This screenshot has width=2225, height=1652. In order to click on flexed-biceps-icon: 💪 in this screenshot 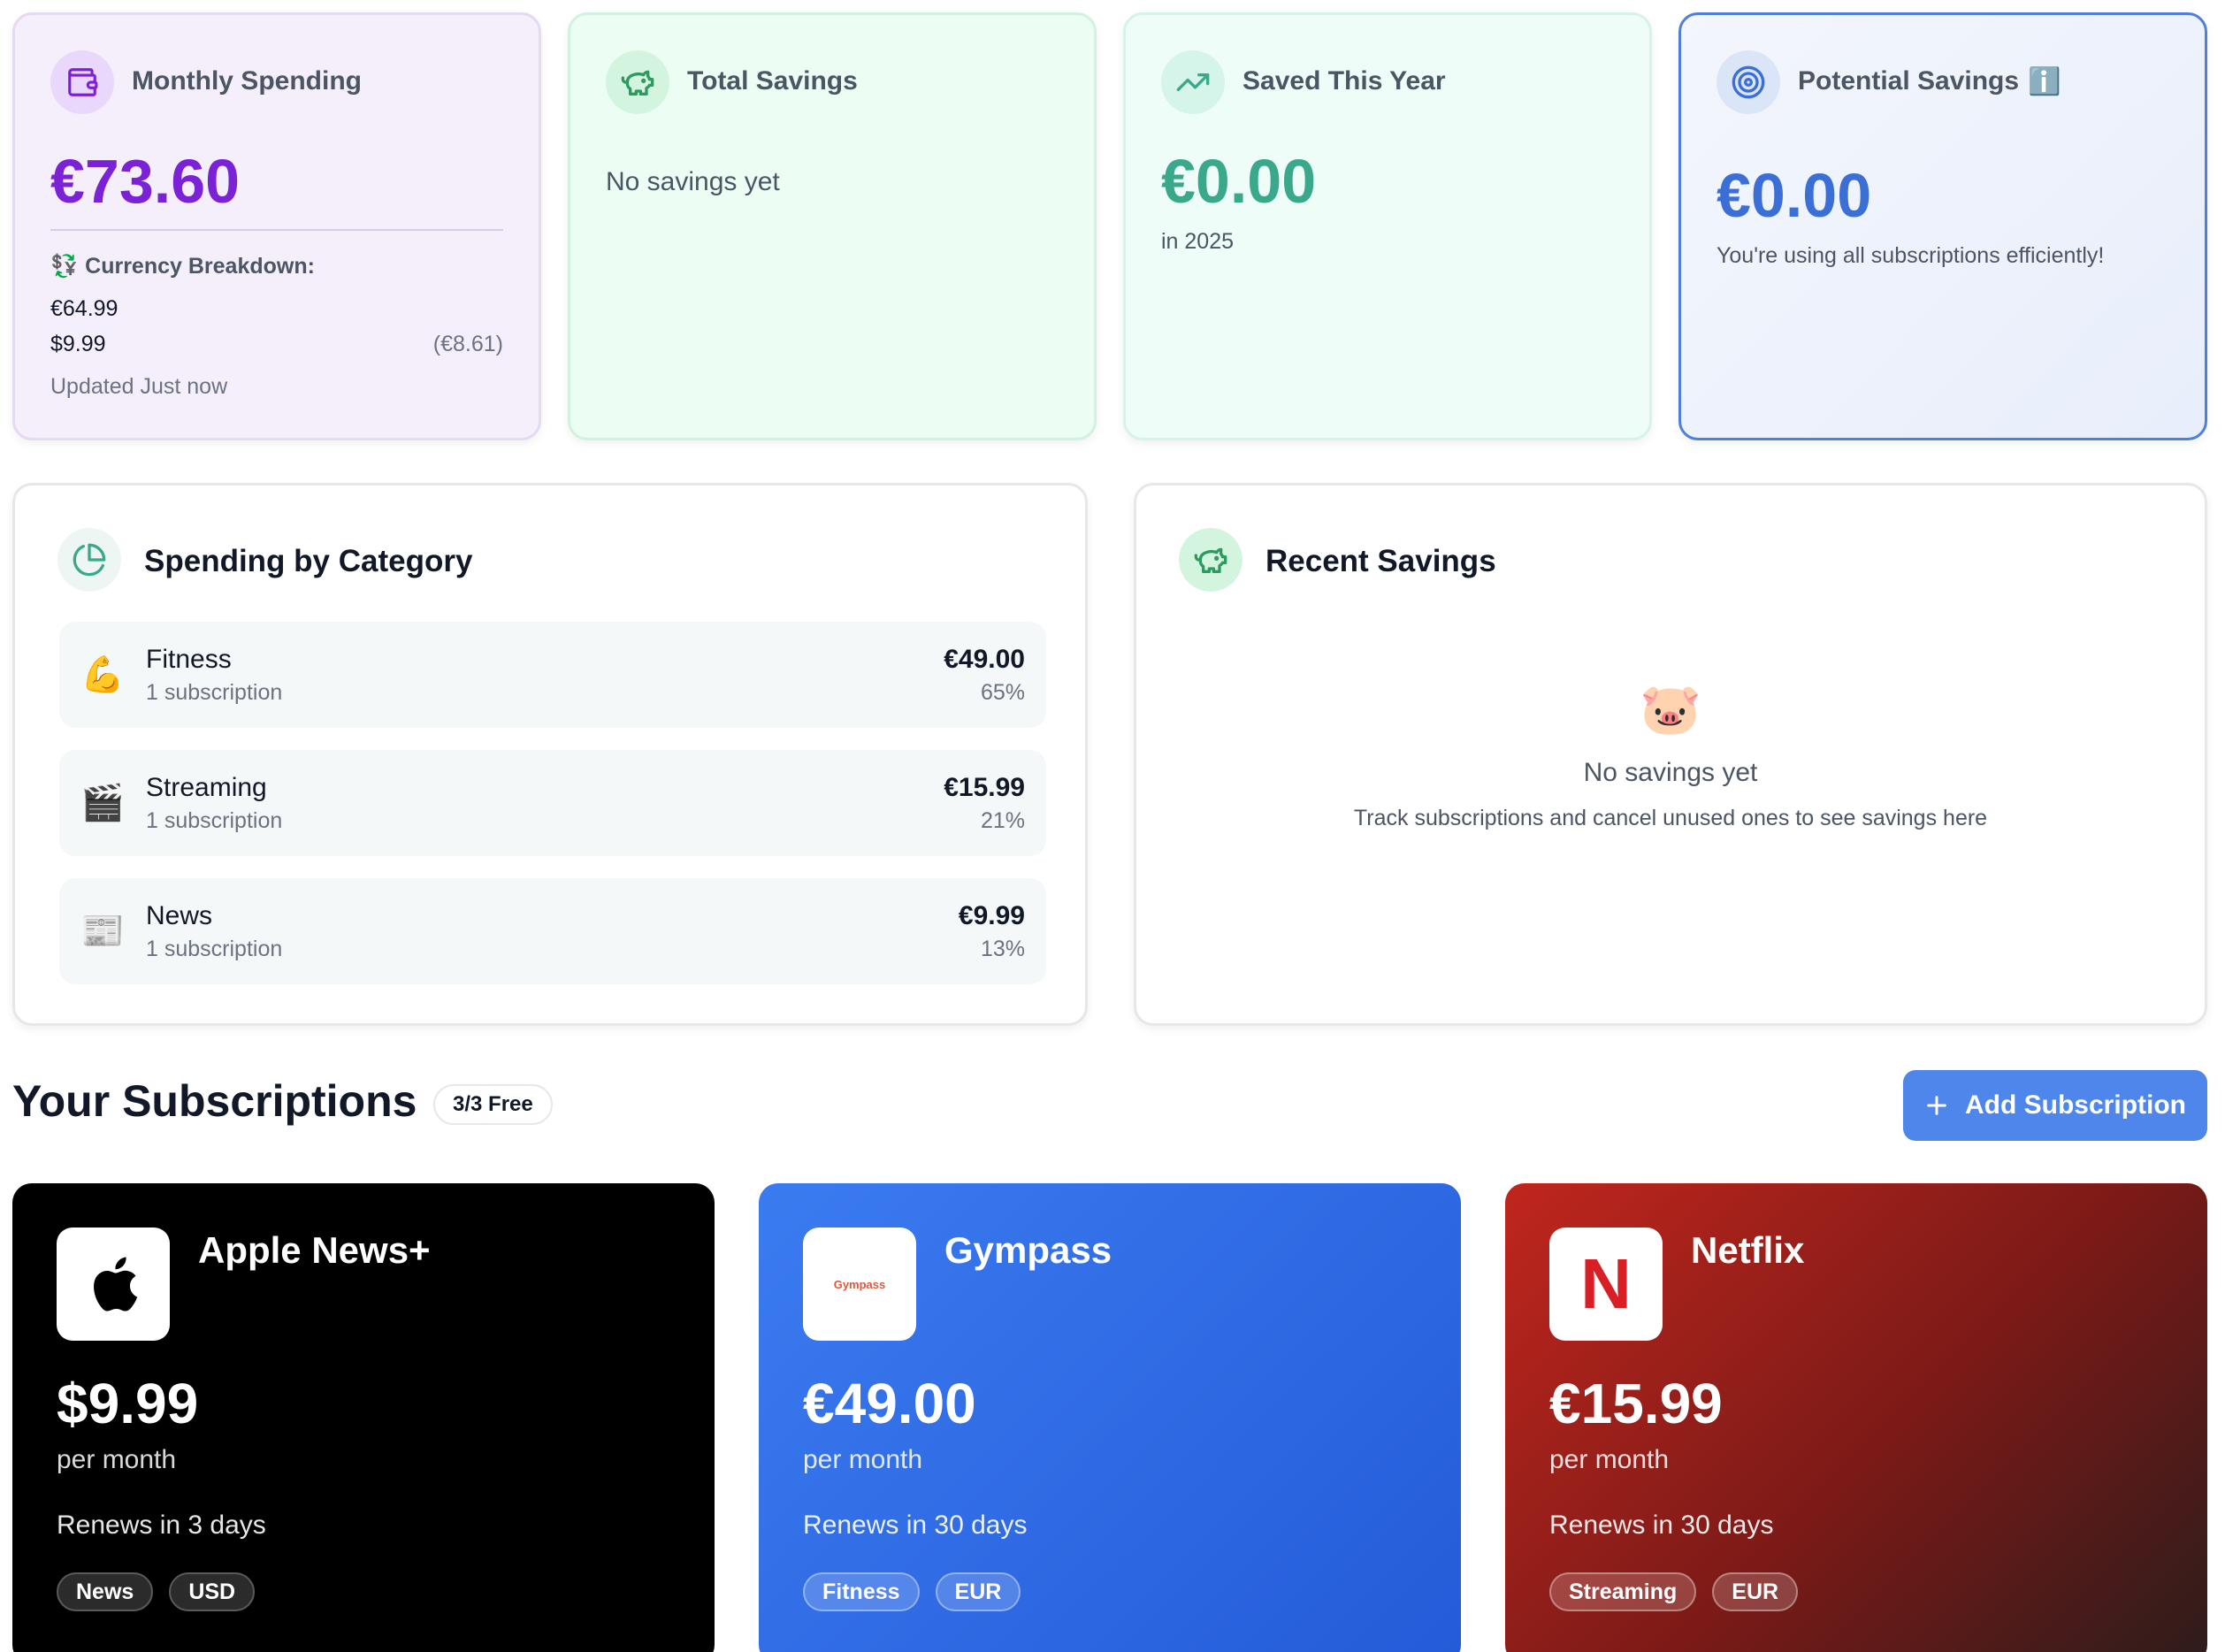, I will do `click(102, 674)`.